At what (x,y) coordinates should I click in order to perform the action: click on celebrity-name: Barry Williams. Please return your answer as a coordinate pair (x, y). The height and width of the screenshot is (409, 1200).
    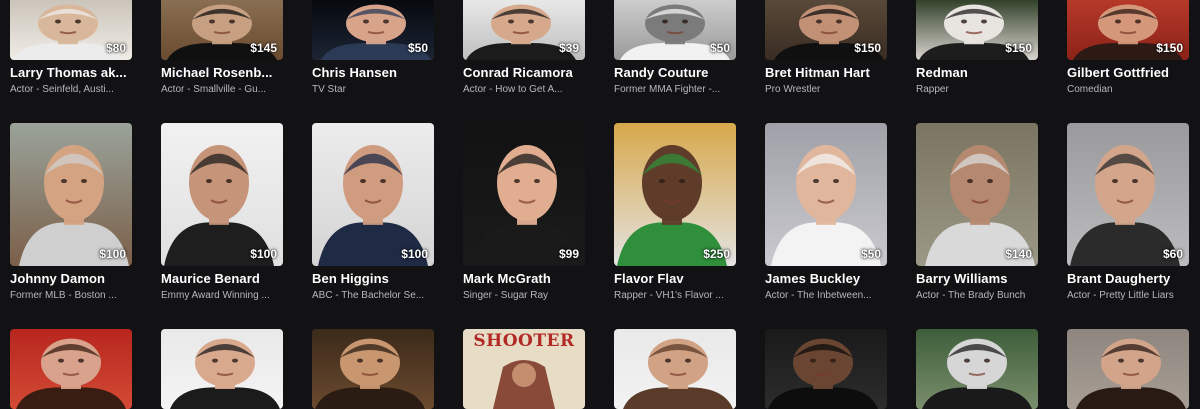
    Looking at the image, I should click on (978, 278).